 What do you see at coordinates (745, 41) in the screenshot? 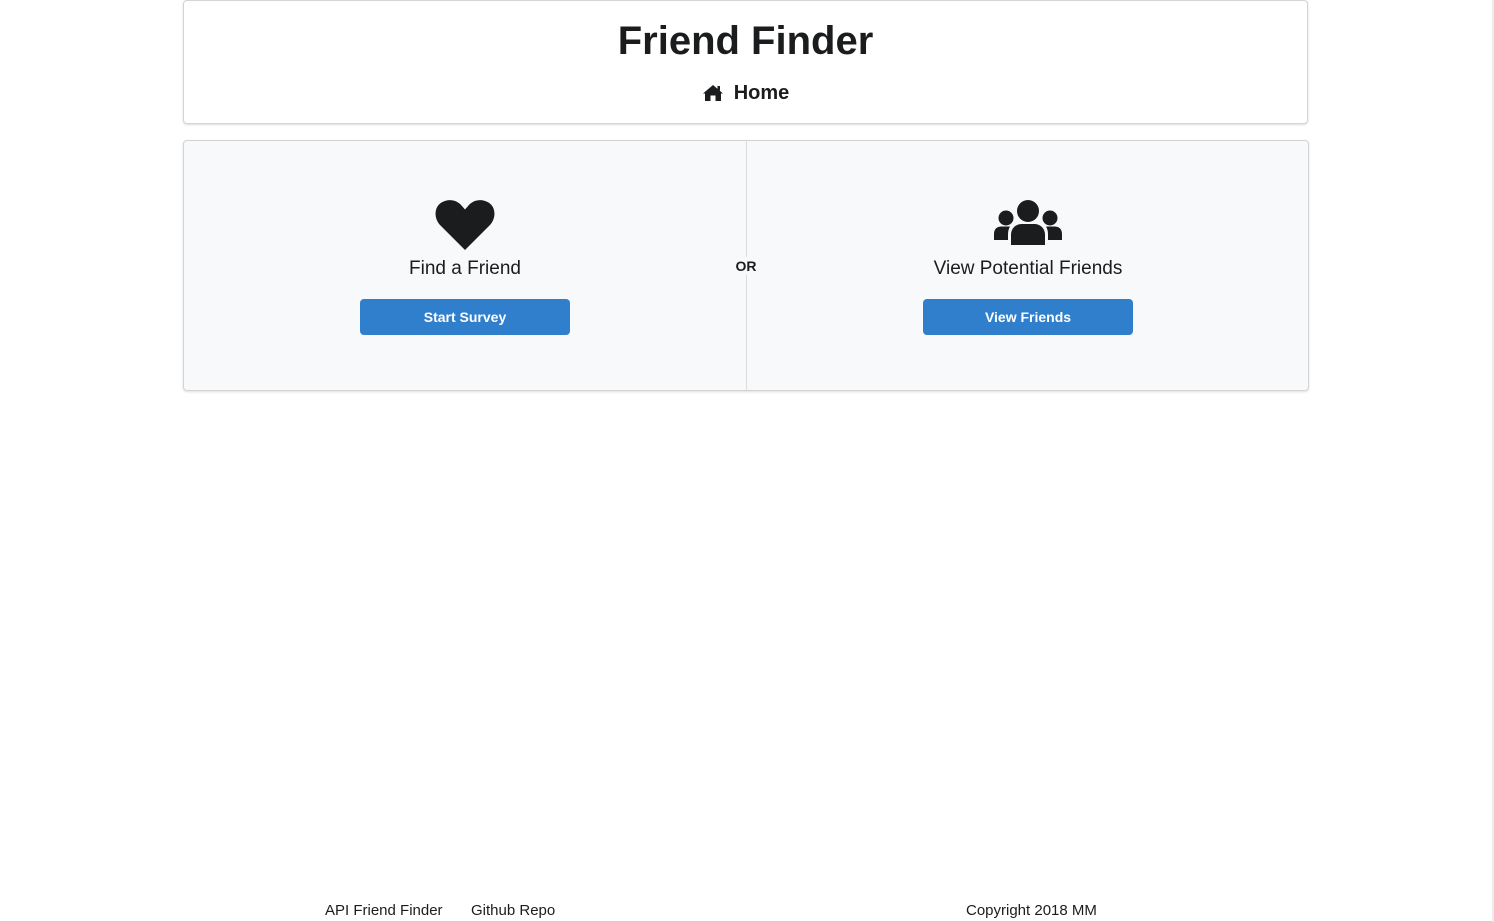
I see `page-title: Friend Finder` at bounding box center [745, 41].